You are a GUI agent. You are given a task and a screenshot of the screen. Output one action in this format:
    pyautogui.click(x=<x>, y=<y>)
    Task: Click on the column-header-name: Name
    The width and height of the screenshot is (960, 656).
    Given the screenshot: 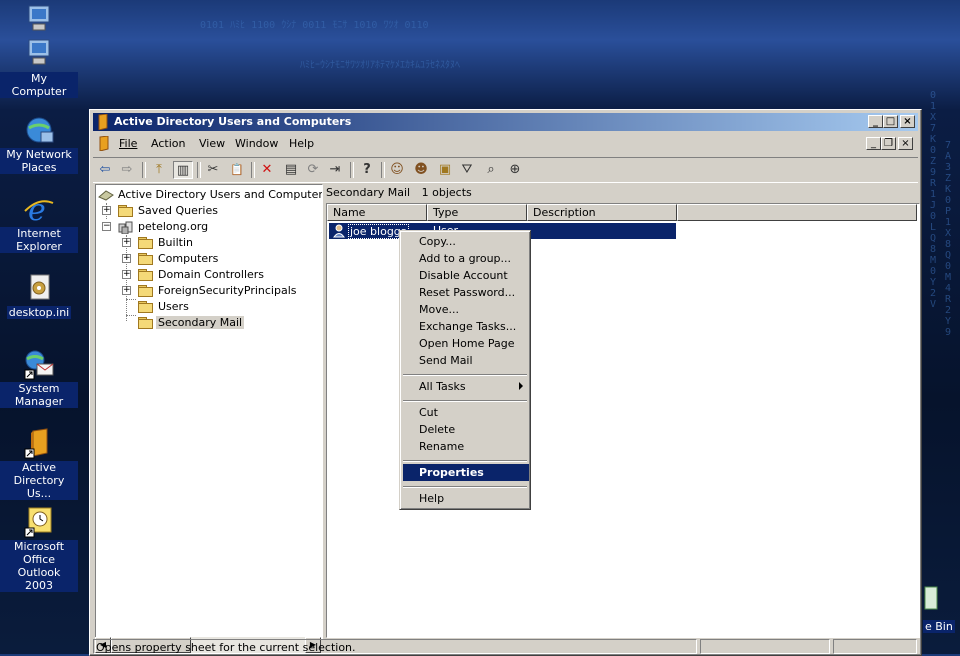 What is the action you would take?
    pyautogui.click(x=377, y=212)
    